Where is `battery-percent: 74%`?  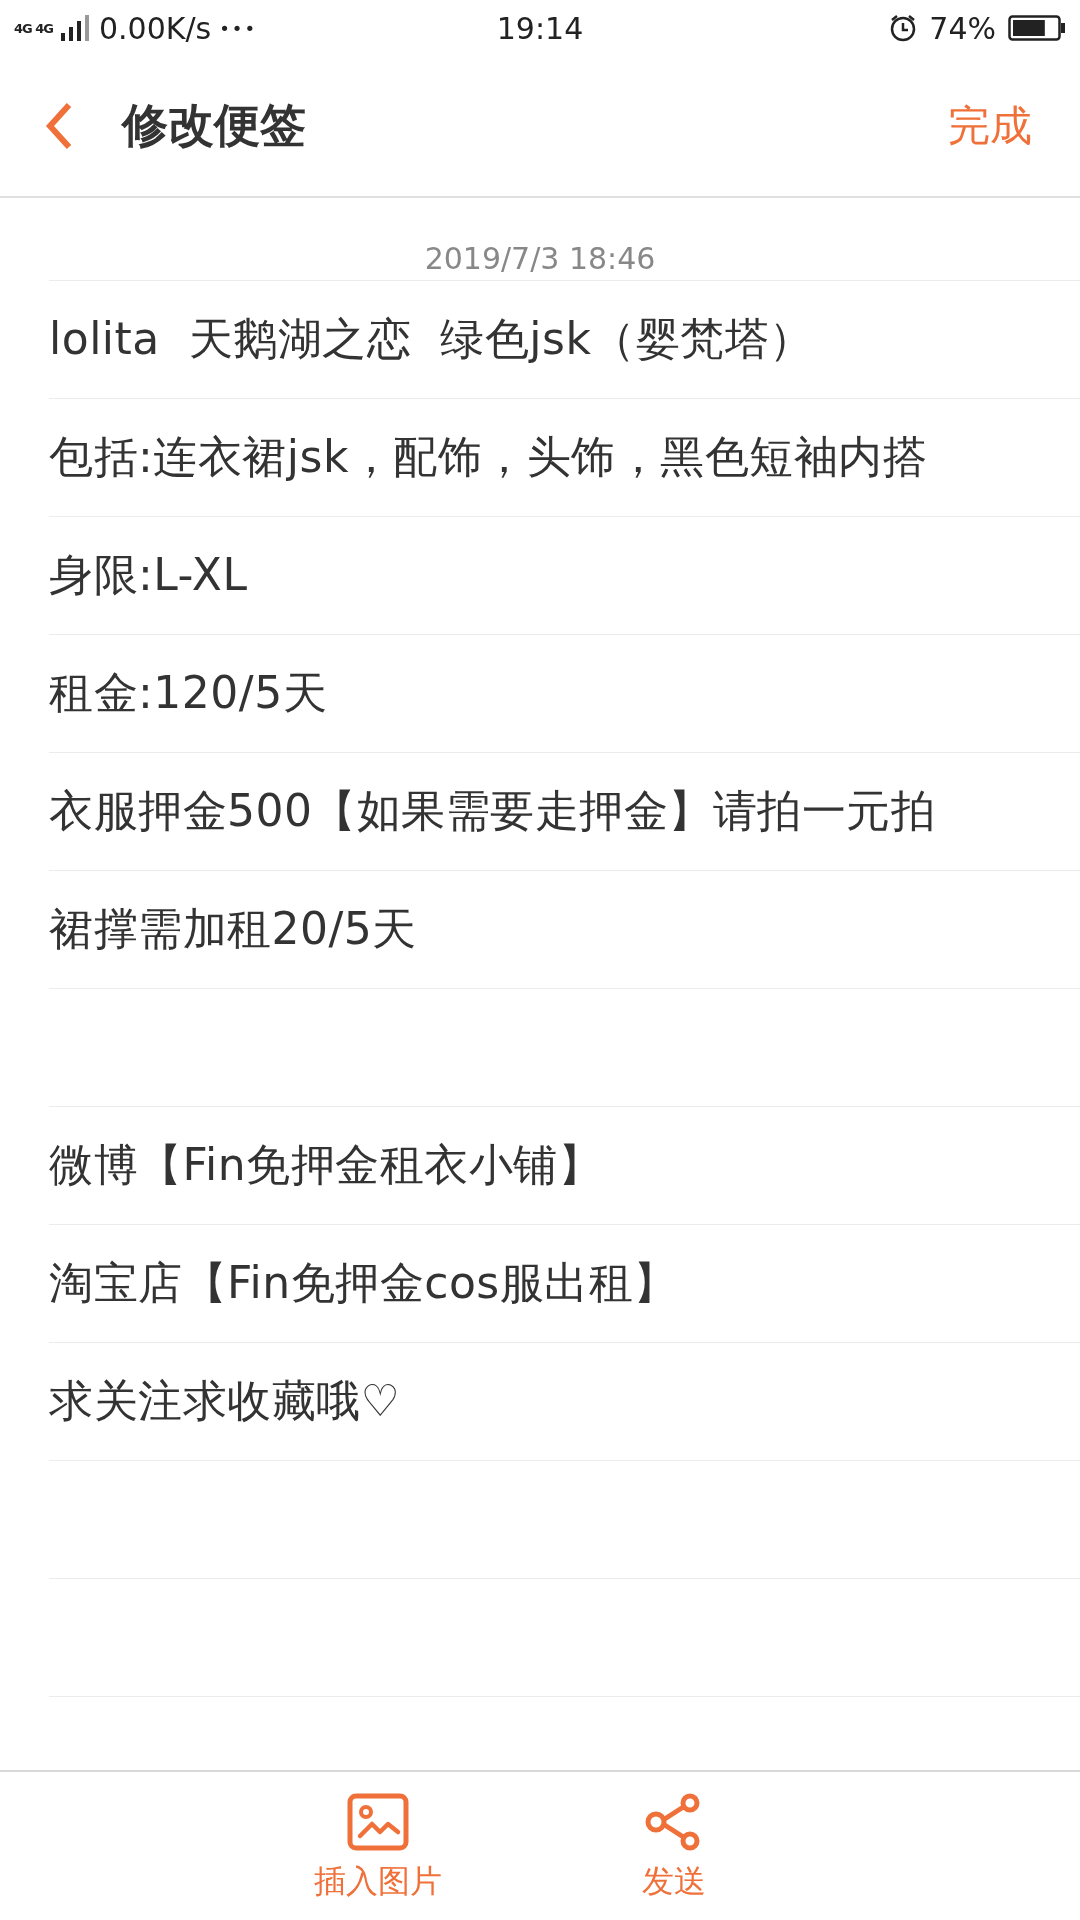
battery-percent: 74% is located at coordinates (962, 28).